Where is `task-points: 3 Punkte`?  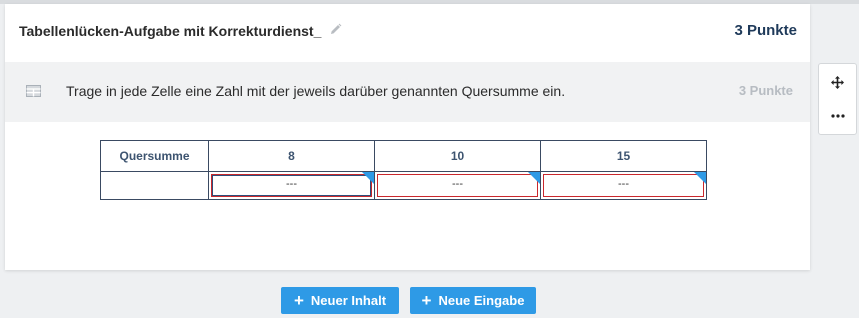
task-points: 3 Punkte is located at coordinates (765, 90).